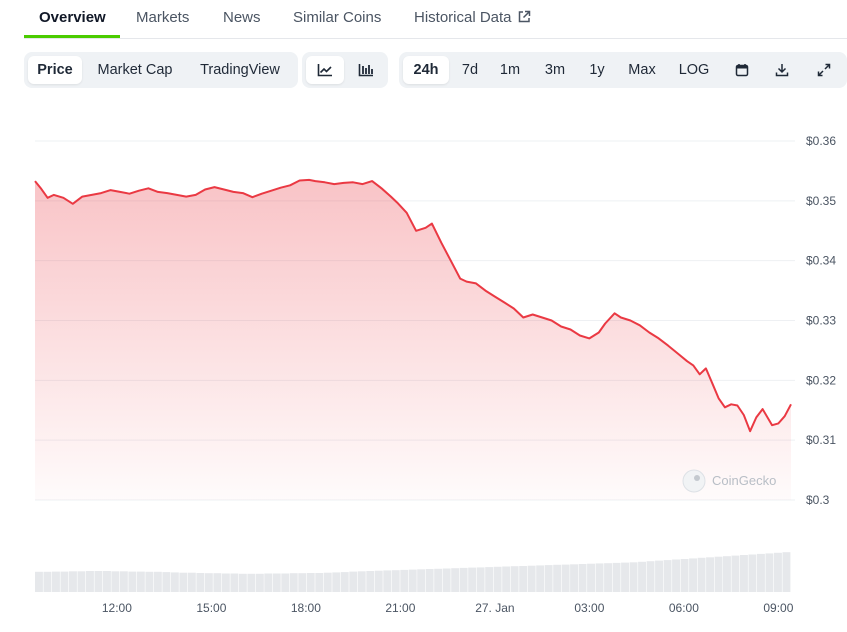 The height and width of the screenshot is (632, 847). What do you see at coordinates (55, 70) in the screenshot?
I see `price-tab: Price` at bounding box center [55, 70].